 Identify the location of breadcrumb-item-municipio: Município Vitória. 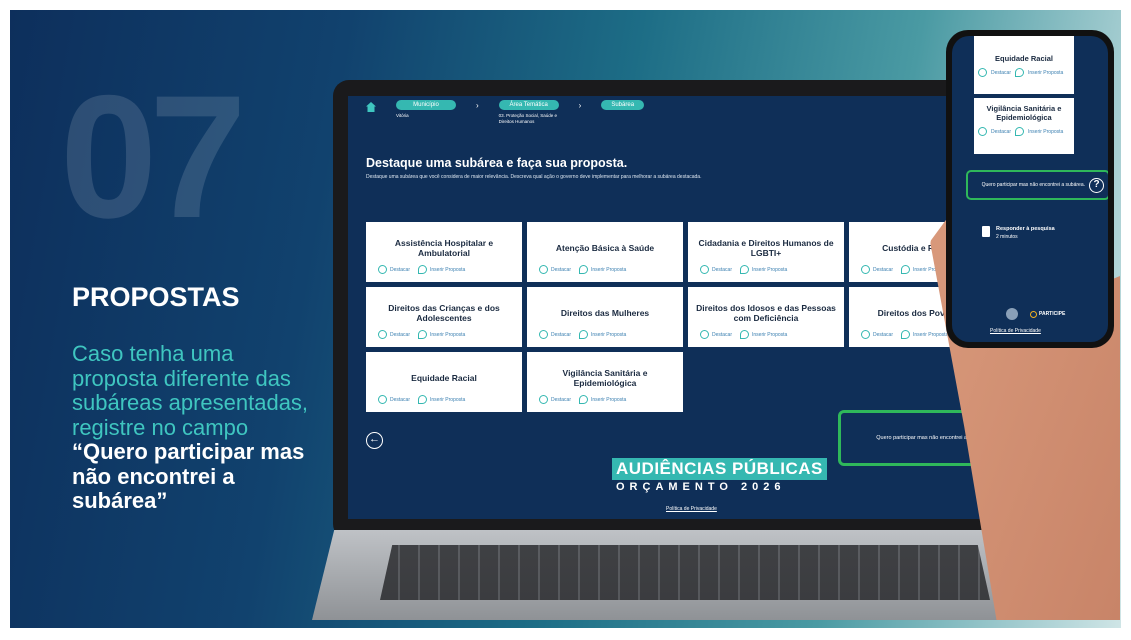
(426, 109).